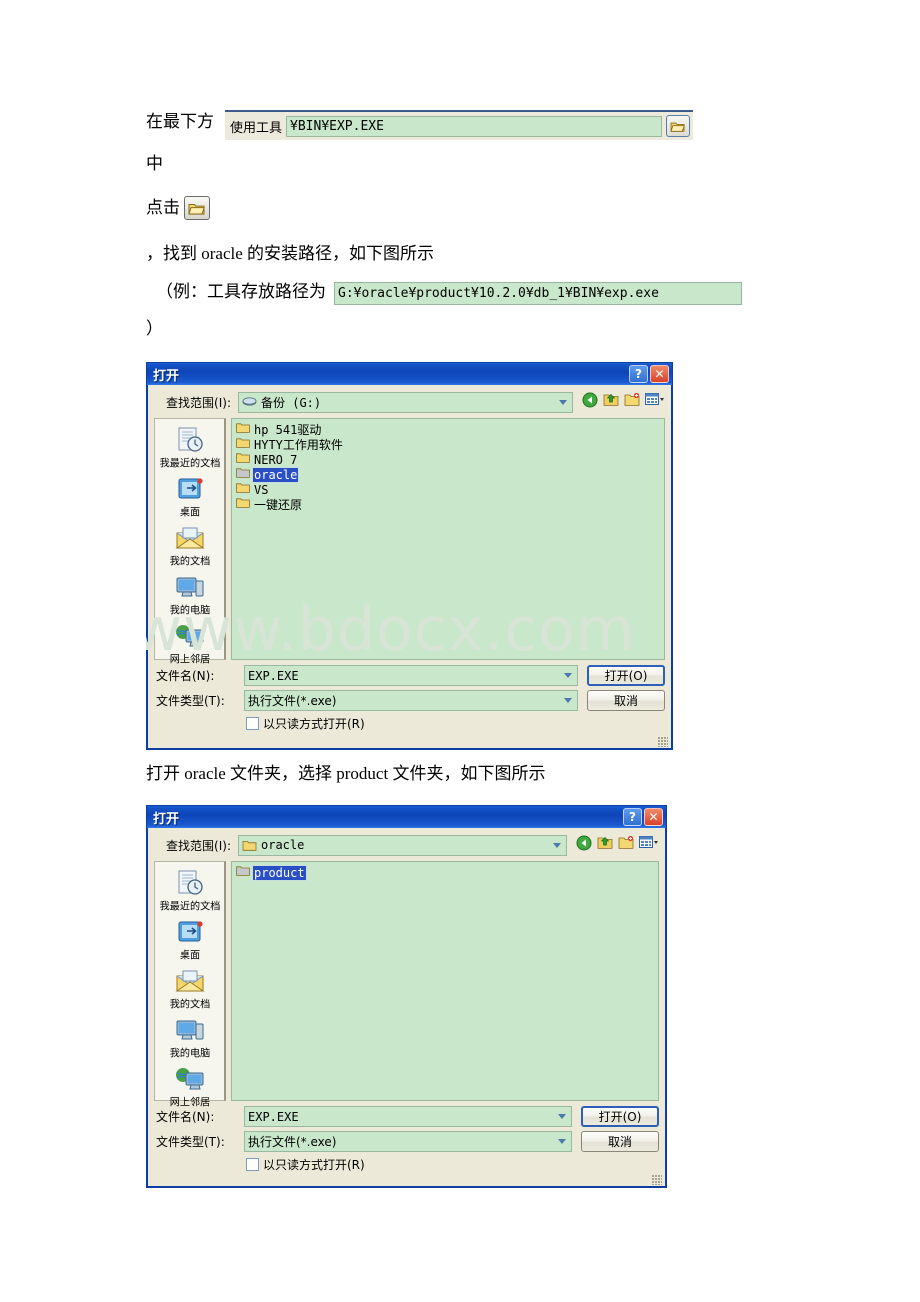 The height and width of the screenshot is (1302, 920). Describe the element at coordinates (261, 489) in the screenshot. I see `file-list-item-label: VS` at that location.